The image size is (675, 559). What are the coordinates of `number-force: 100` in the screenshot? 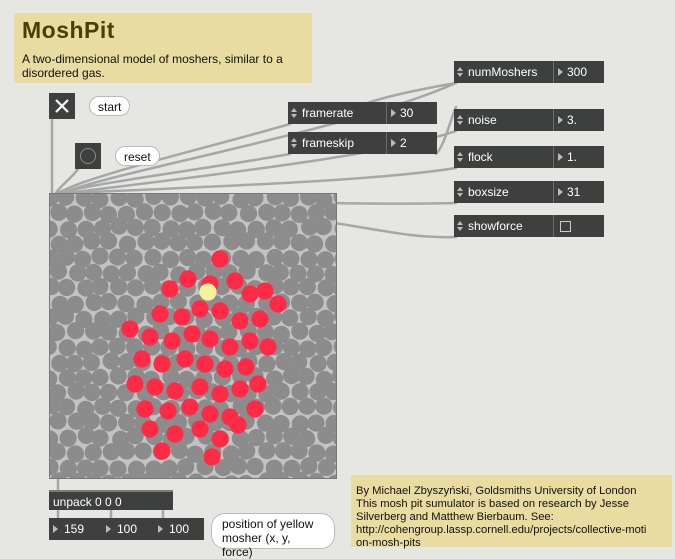 It's located at (179, 529).